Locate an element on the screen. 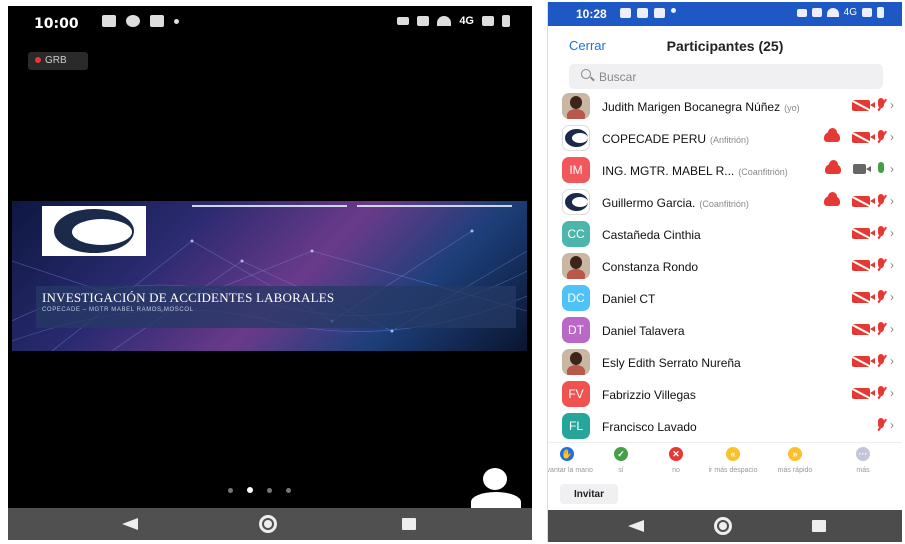 The width and height of the screenshot is (905, 544). participant-name: Esly Edith Serrato Nureña is located at coordinates (671, 363).